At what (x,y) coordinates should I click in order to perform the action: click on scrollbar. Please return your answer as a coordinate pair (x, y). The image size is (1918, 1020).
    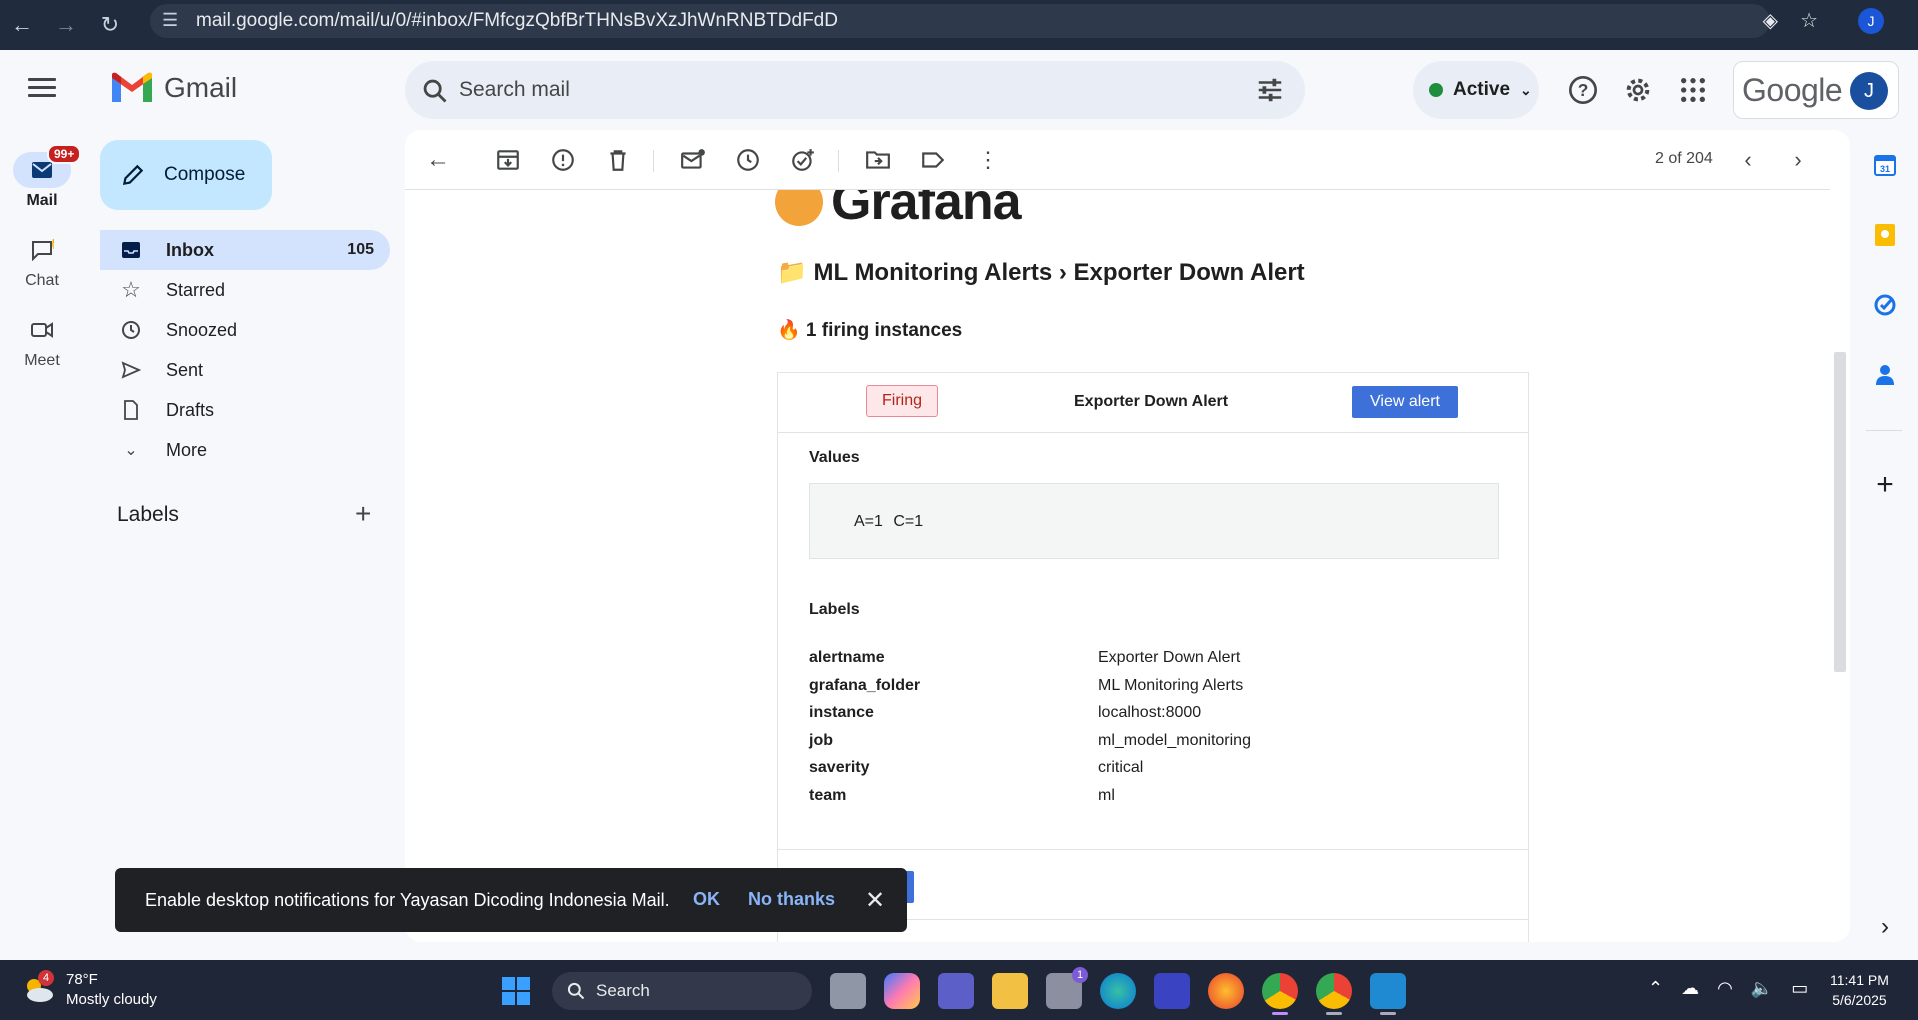
    Looking at the image, I should click on (1840, 566).